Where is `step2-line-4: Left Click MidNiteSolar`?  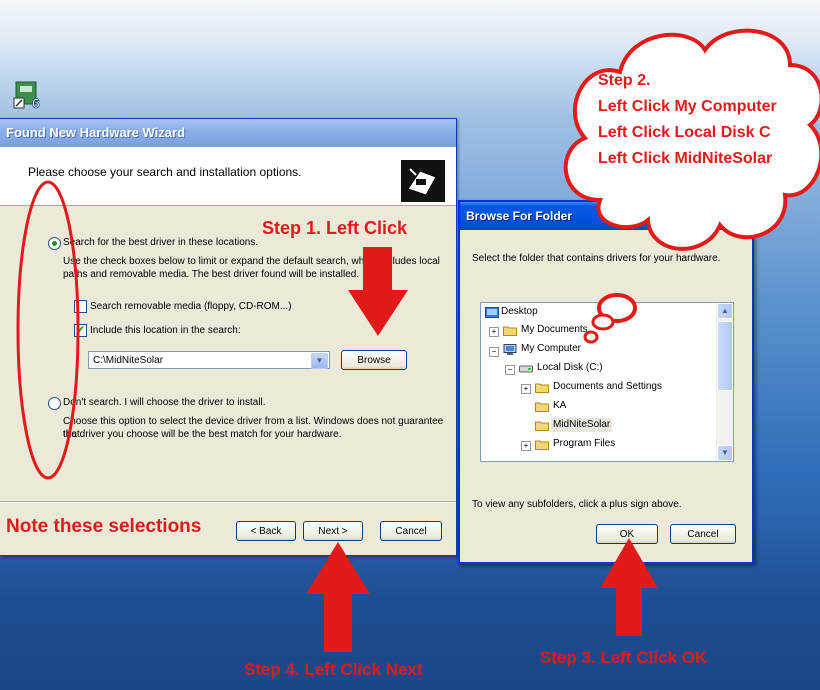 step2-line-4: Left Click MidNiteSolar is located at coordinates (685, 158).